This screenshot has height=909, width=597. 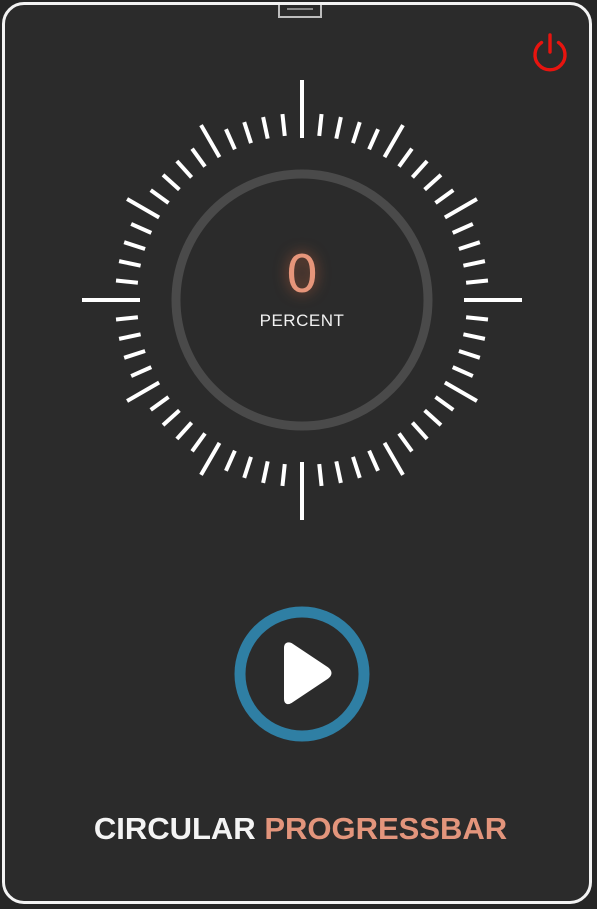 What do you see at coordinates (386, 828) in the screenshot?
I see `title-word-progressbar: PROGRESSBAR` at bounding box center [386, 828].